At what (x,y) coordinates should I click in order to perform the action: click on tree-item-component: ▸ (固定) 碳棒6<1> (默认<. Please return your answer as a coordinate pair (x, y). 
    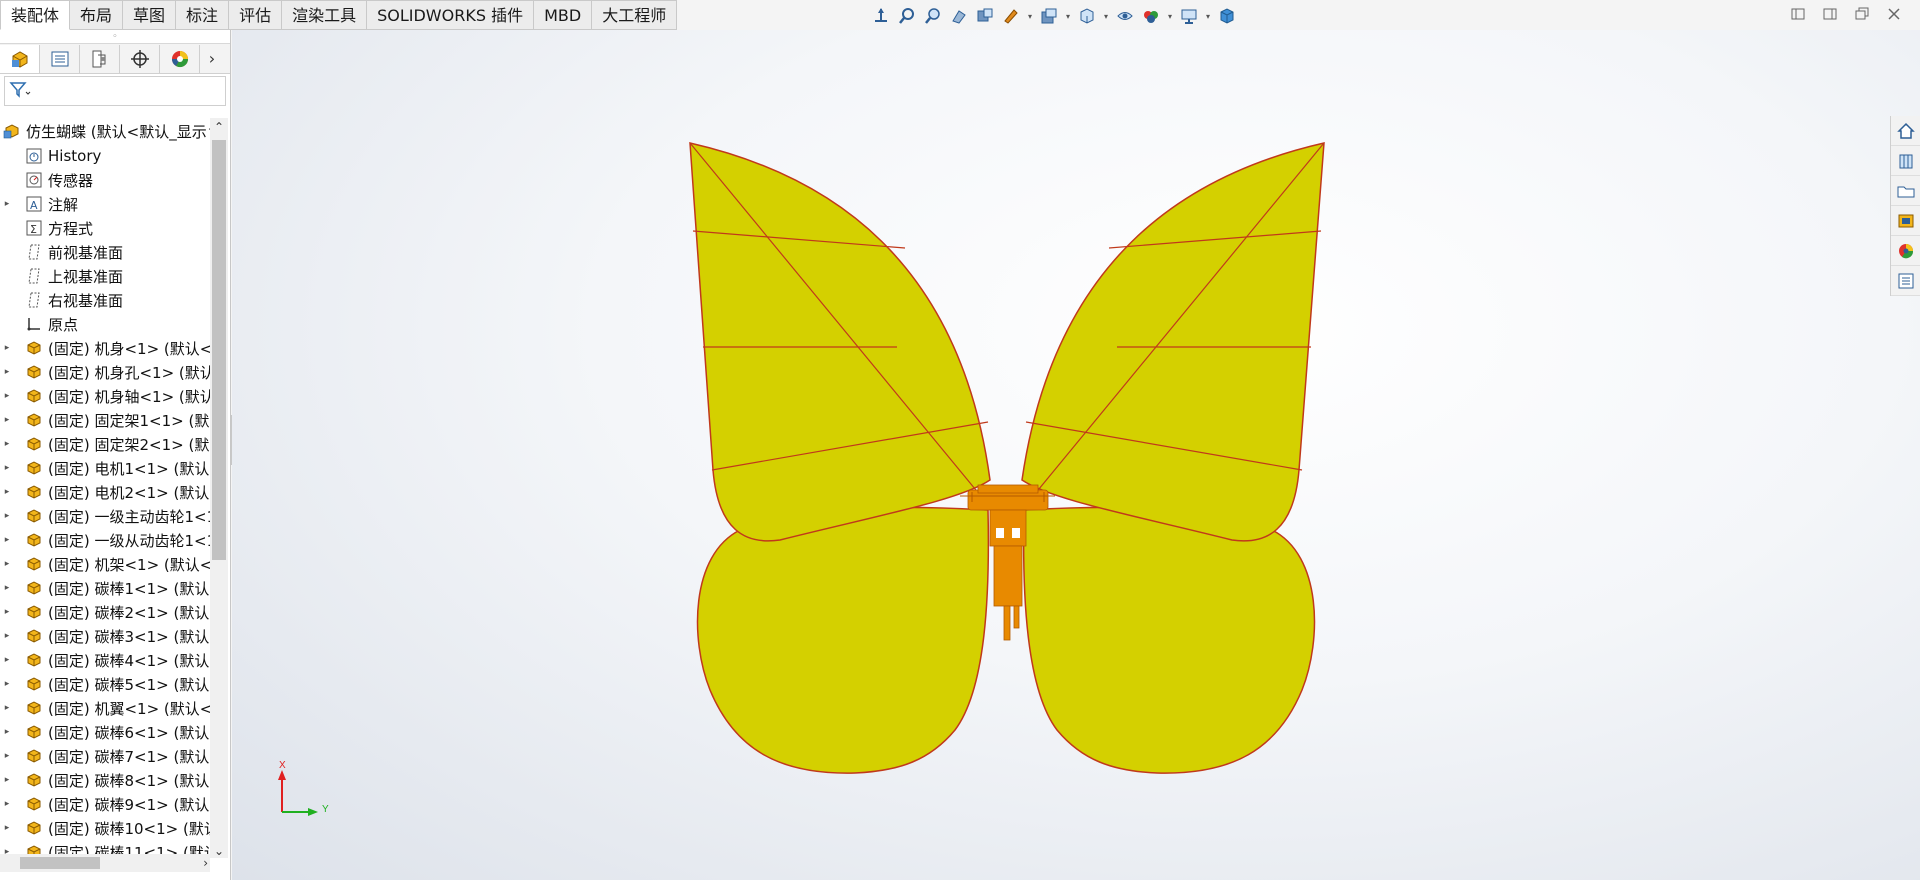
    Looking at the image, I should click on (105, 732).